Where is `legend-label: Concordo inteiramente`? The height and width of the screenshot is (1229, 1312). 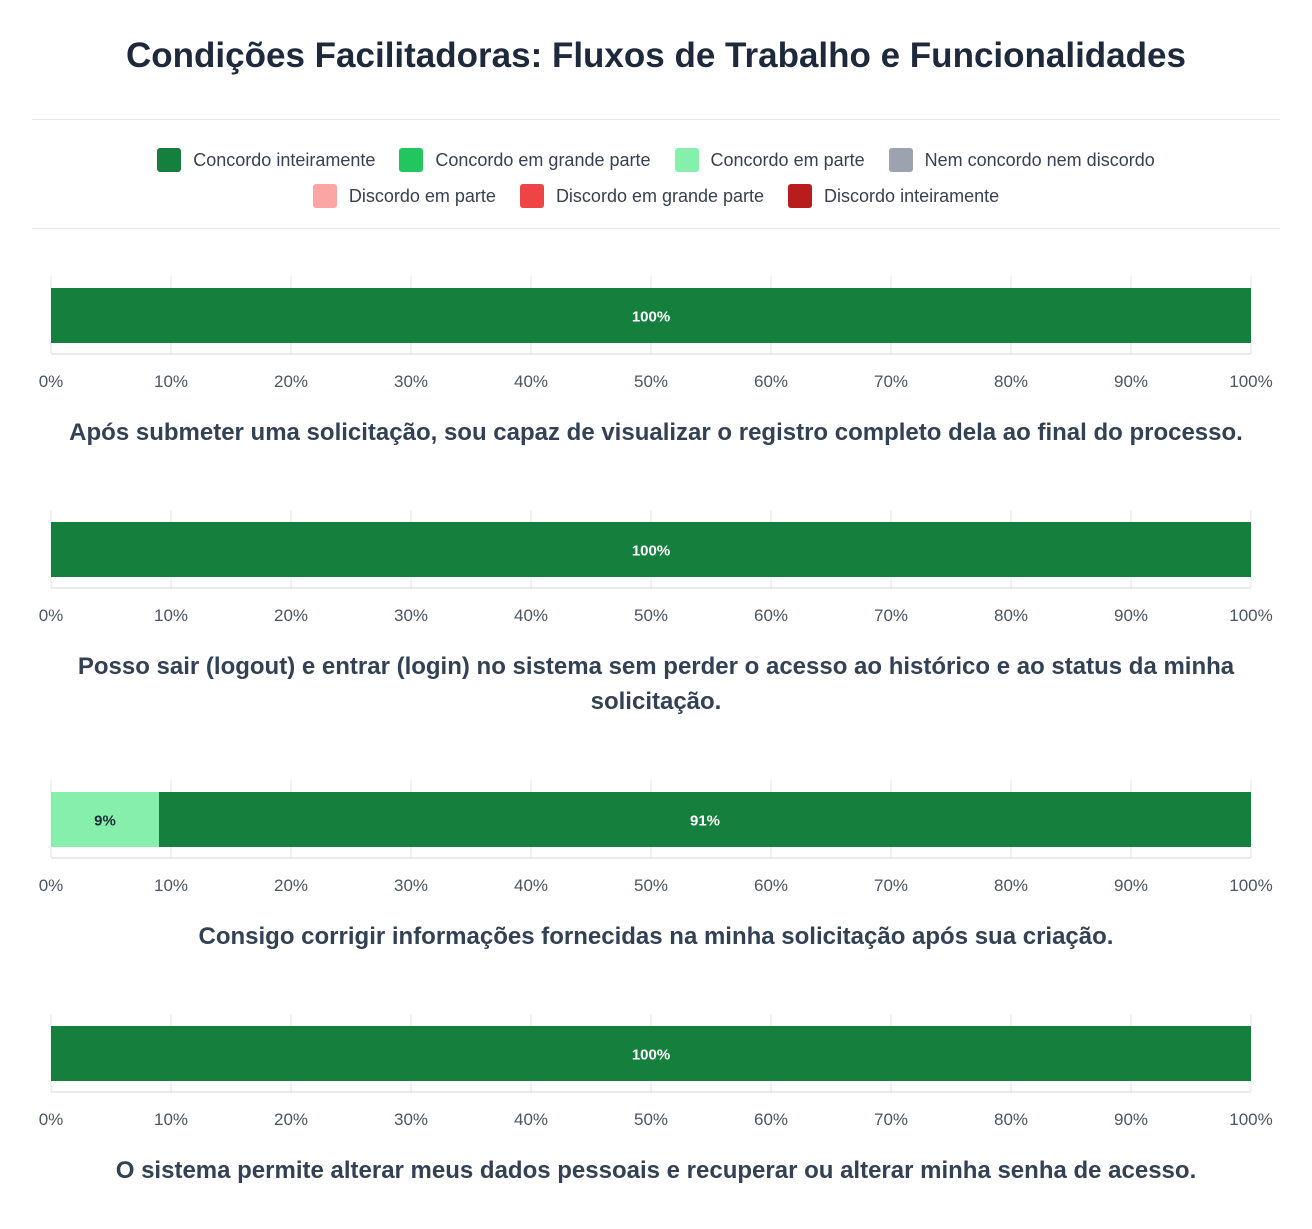
legend-label: Concordo inteiramente is located at coordinates (284, 159).